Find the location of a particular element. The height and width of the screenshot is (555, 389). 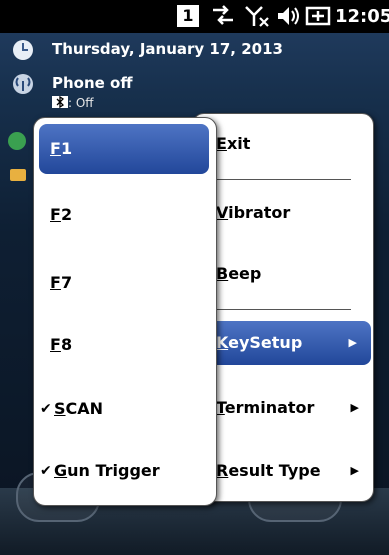

phone-status: Phone off is located at coordinates (92, 83).